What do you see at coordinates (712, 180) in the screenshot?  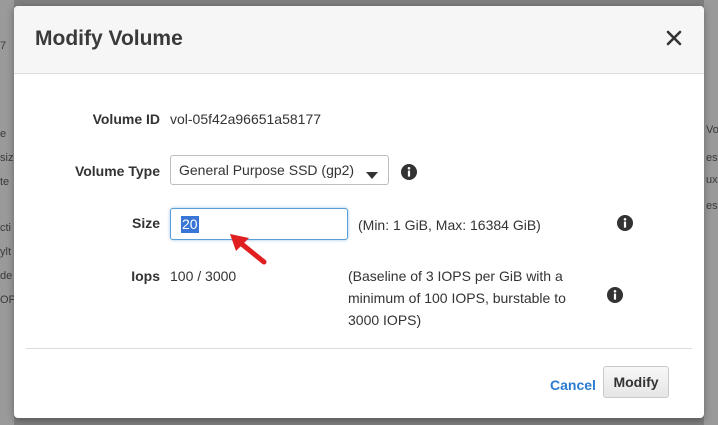 I see `bg-fragment: ux` at bounding box center [712, 180].